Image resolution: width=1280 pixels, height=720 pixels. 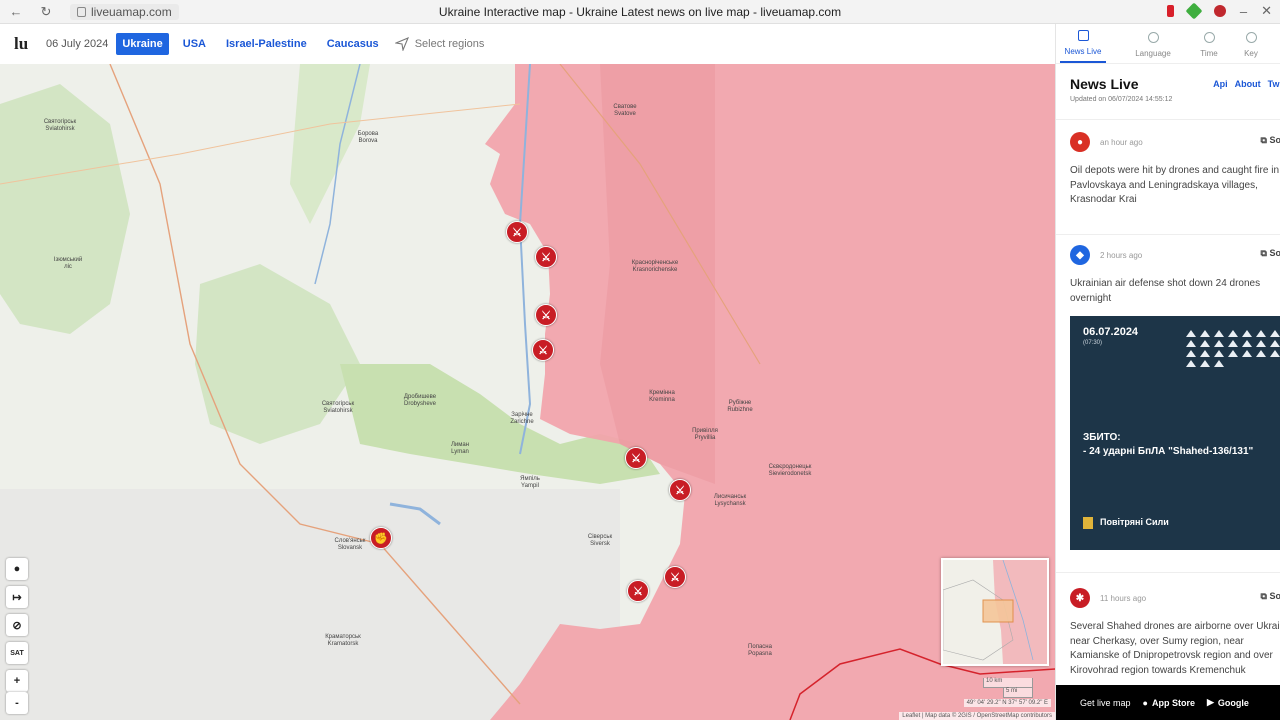 I want to click on place-label: Лисичанськ Lysychansk, so click(x=730, y=500).